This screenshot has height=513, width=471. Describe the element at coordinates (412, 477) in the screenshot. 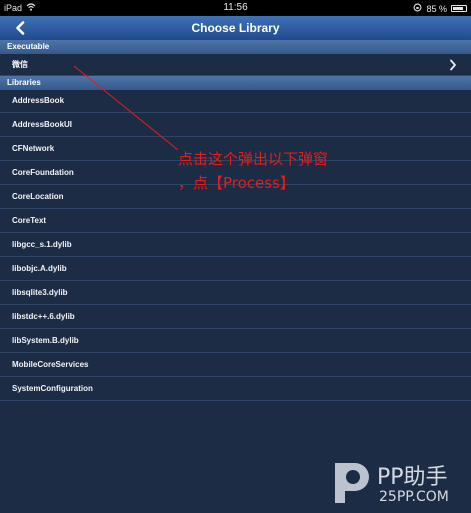

I see `watermark-brand: PP助手` at that location.